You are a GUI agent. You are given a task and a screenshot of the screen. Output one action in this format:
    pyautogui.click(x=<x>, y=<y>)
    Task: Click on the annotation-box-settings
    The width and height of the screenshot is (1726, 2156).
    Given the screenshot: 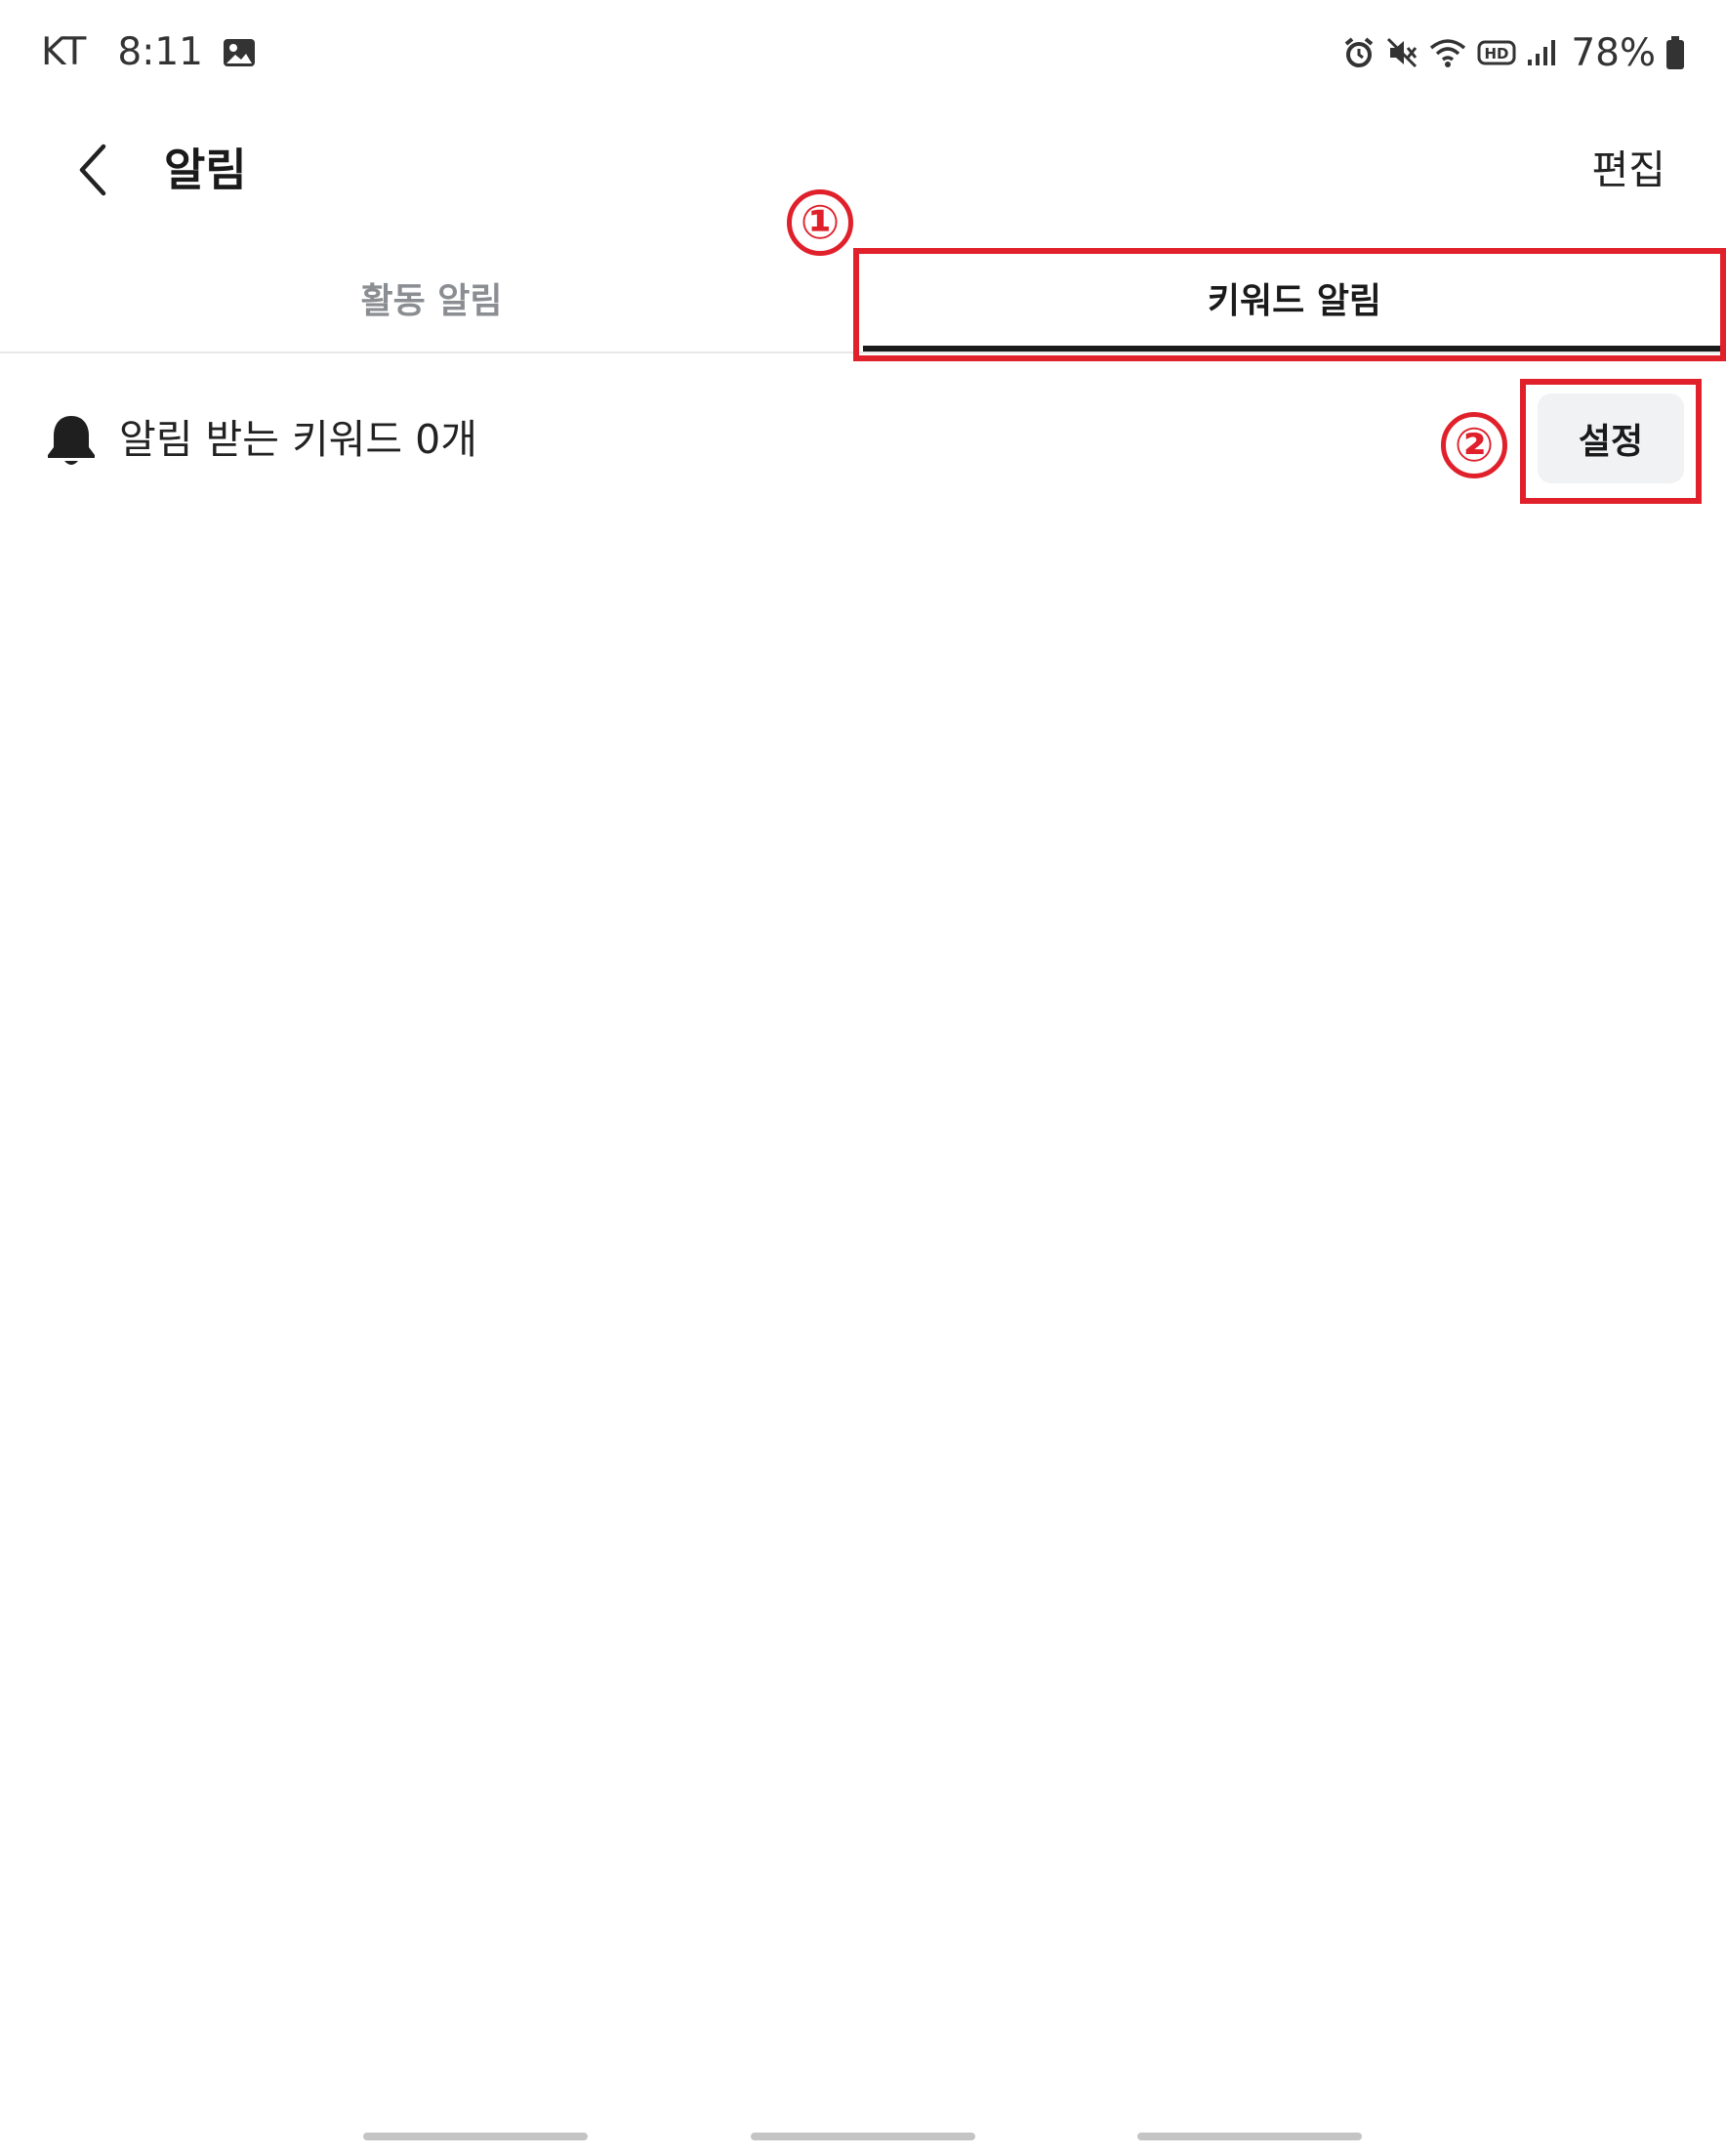 What is the action you would take?
    pyautogui.click(x=1611, y=442)
    